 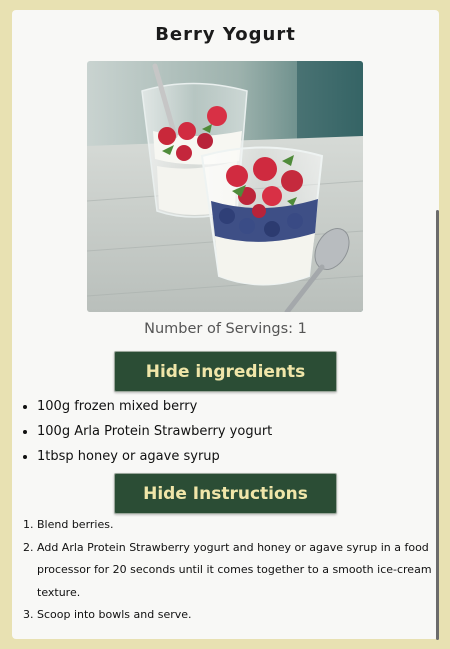 What do you see at coordinates (225, 34) in the screenshot?
I see `recipe-title: Berry Yogurt` at bounding box center [225, 34].